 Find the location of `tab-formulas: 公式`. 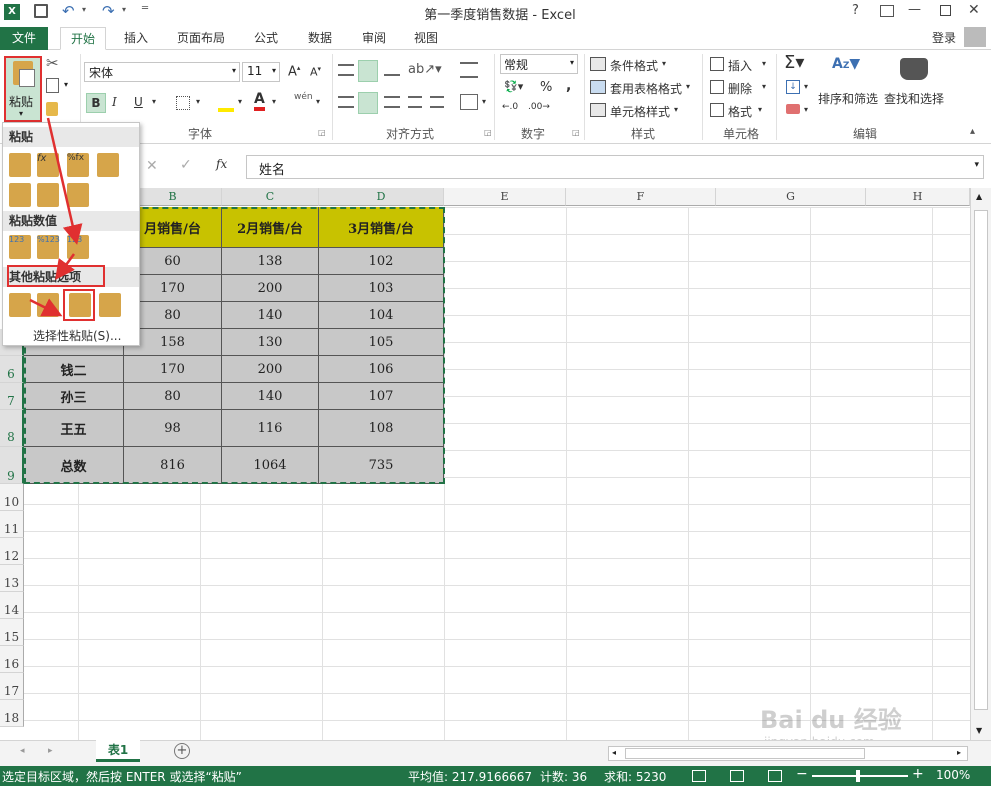

tab-formulas: 公式 is located at coordinates (266, 38).